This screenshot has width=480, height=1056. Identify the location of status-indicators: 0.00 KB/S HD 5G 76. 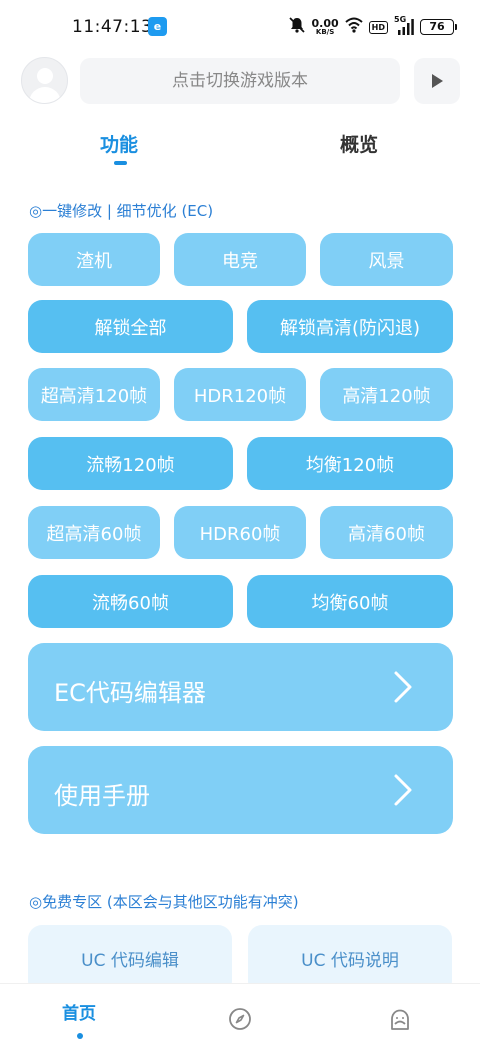
(372, 27).